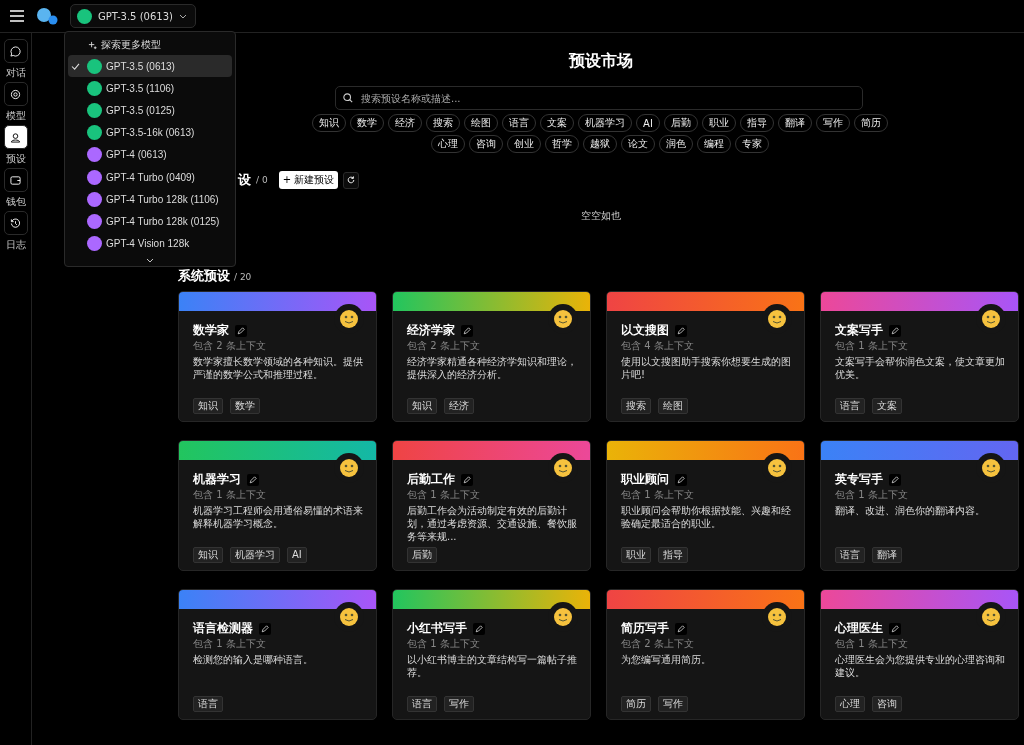 The width and height of the screenshot is (1024, 745). What do you see at coordinates (422, 555) in the screenshot?
I see `card-tag: 后勤` at bounding box center [422, 555].